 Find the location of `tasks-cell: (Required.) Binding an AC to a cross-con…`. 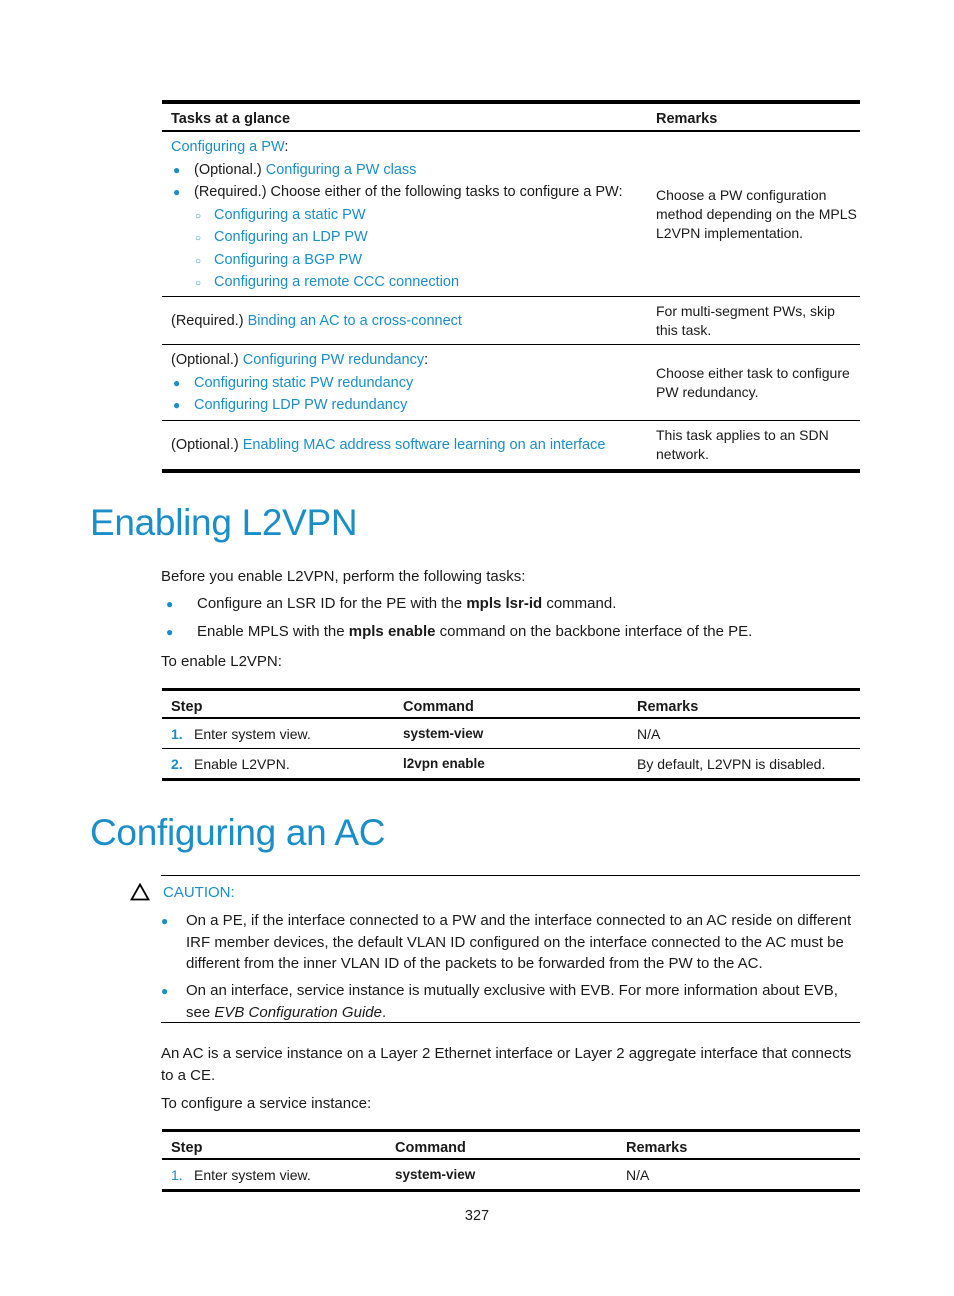

tasks-cell: (Required.) Binding an AC to a cross-con… is located at coordinates (405, 320).